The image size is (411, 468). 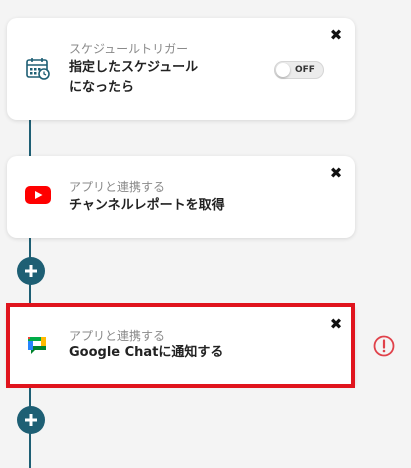 I want to click on step-title: チャンネルレポートを取得, so click(x=147, y=205).